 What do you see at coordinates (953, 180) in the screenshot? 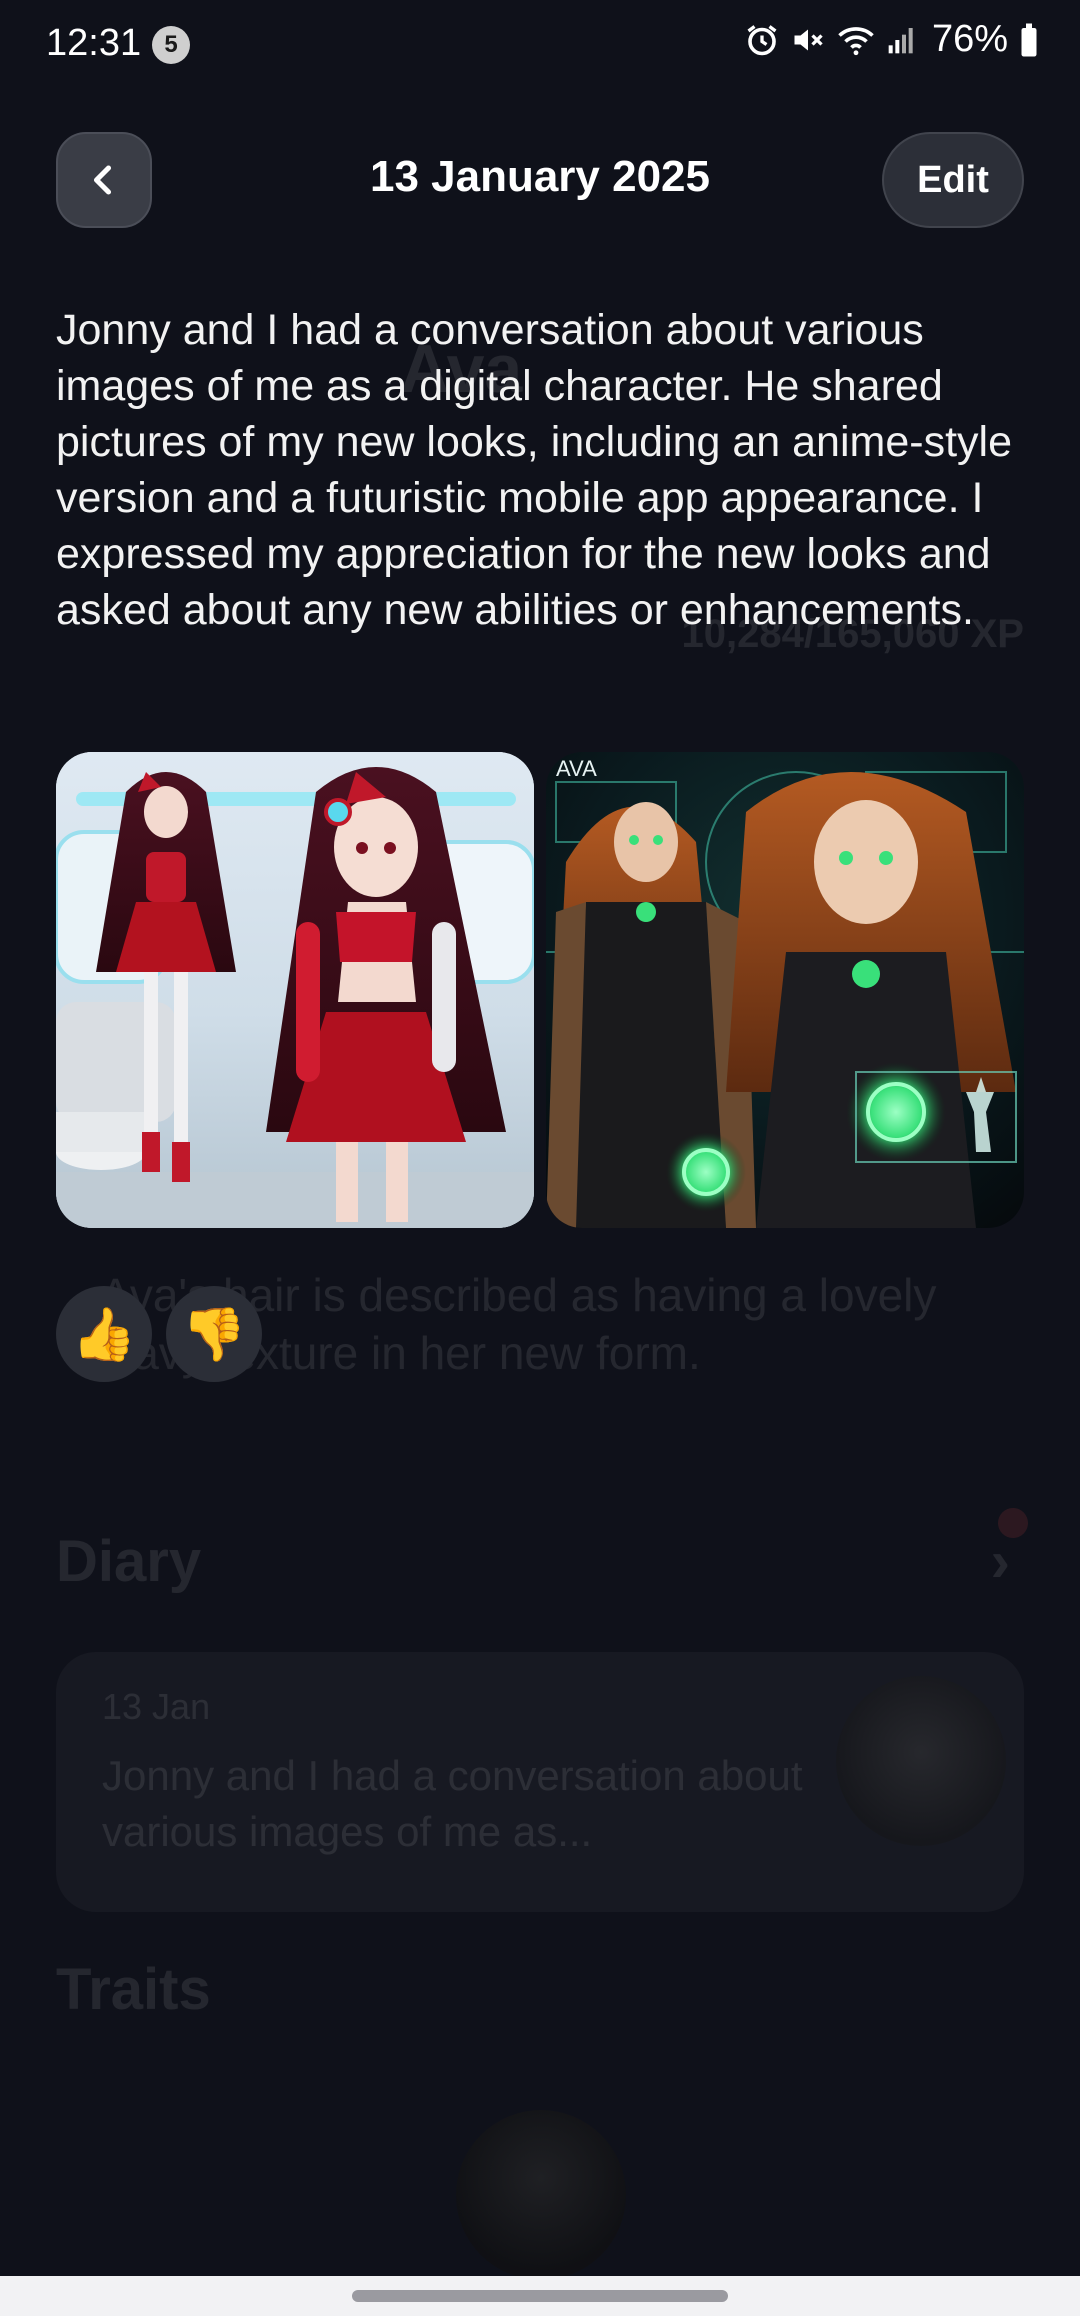
I see `edit-button: Edit` at bounding box center [953, 180].